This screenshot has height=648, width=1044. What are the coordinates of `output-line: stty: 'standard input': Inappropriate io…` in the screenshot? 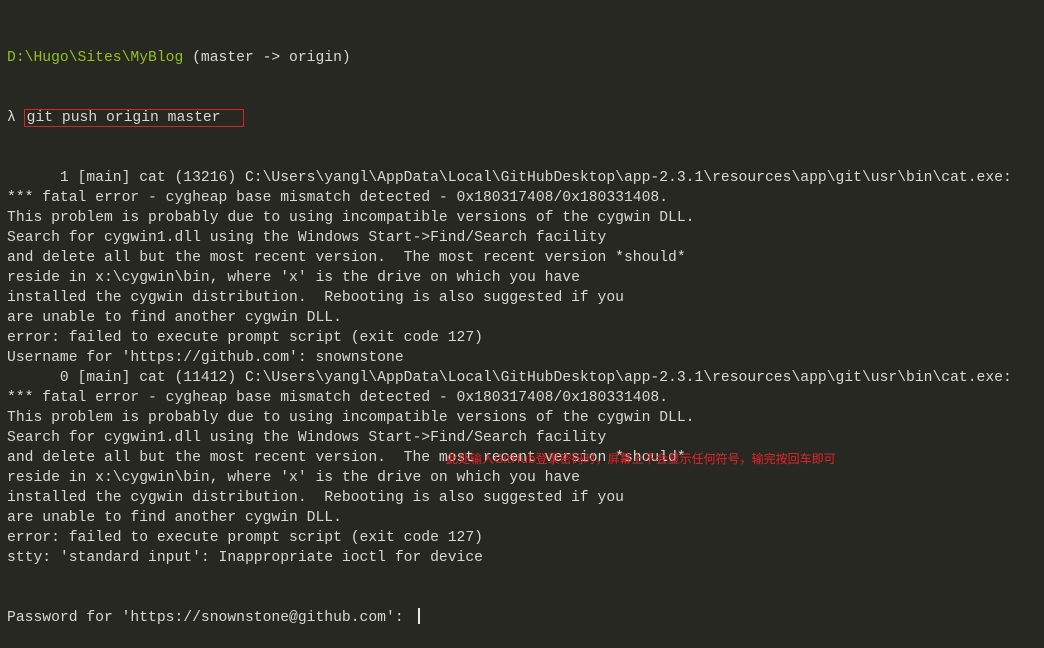 It's located at (245, 558).